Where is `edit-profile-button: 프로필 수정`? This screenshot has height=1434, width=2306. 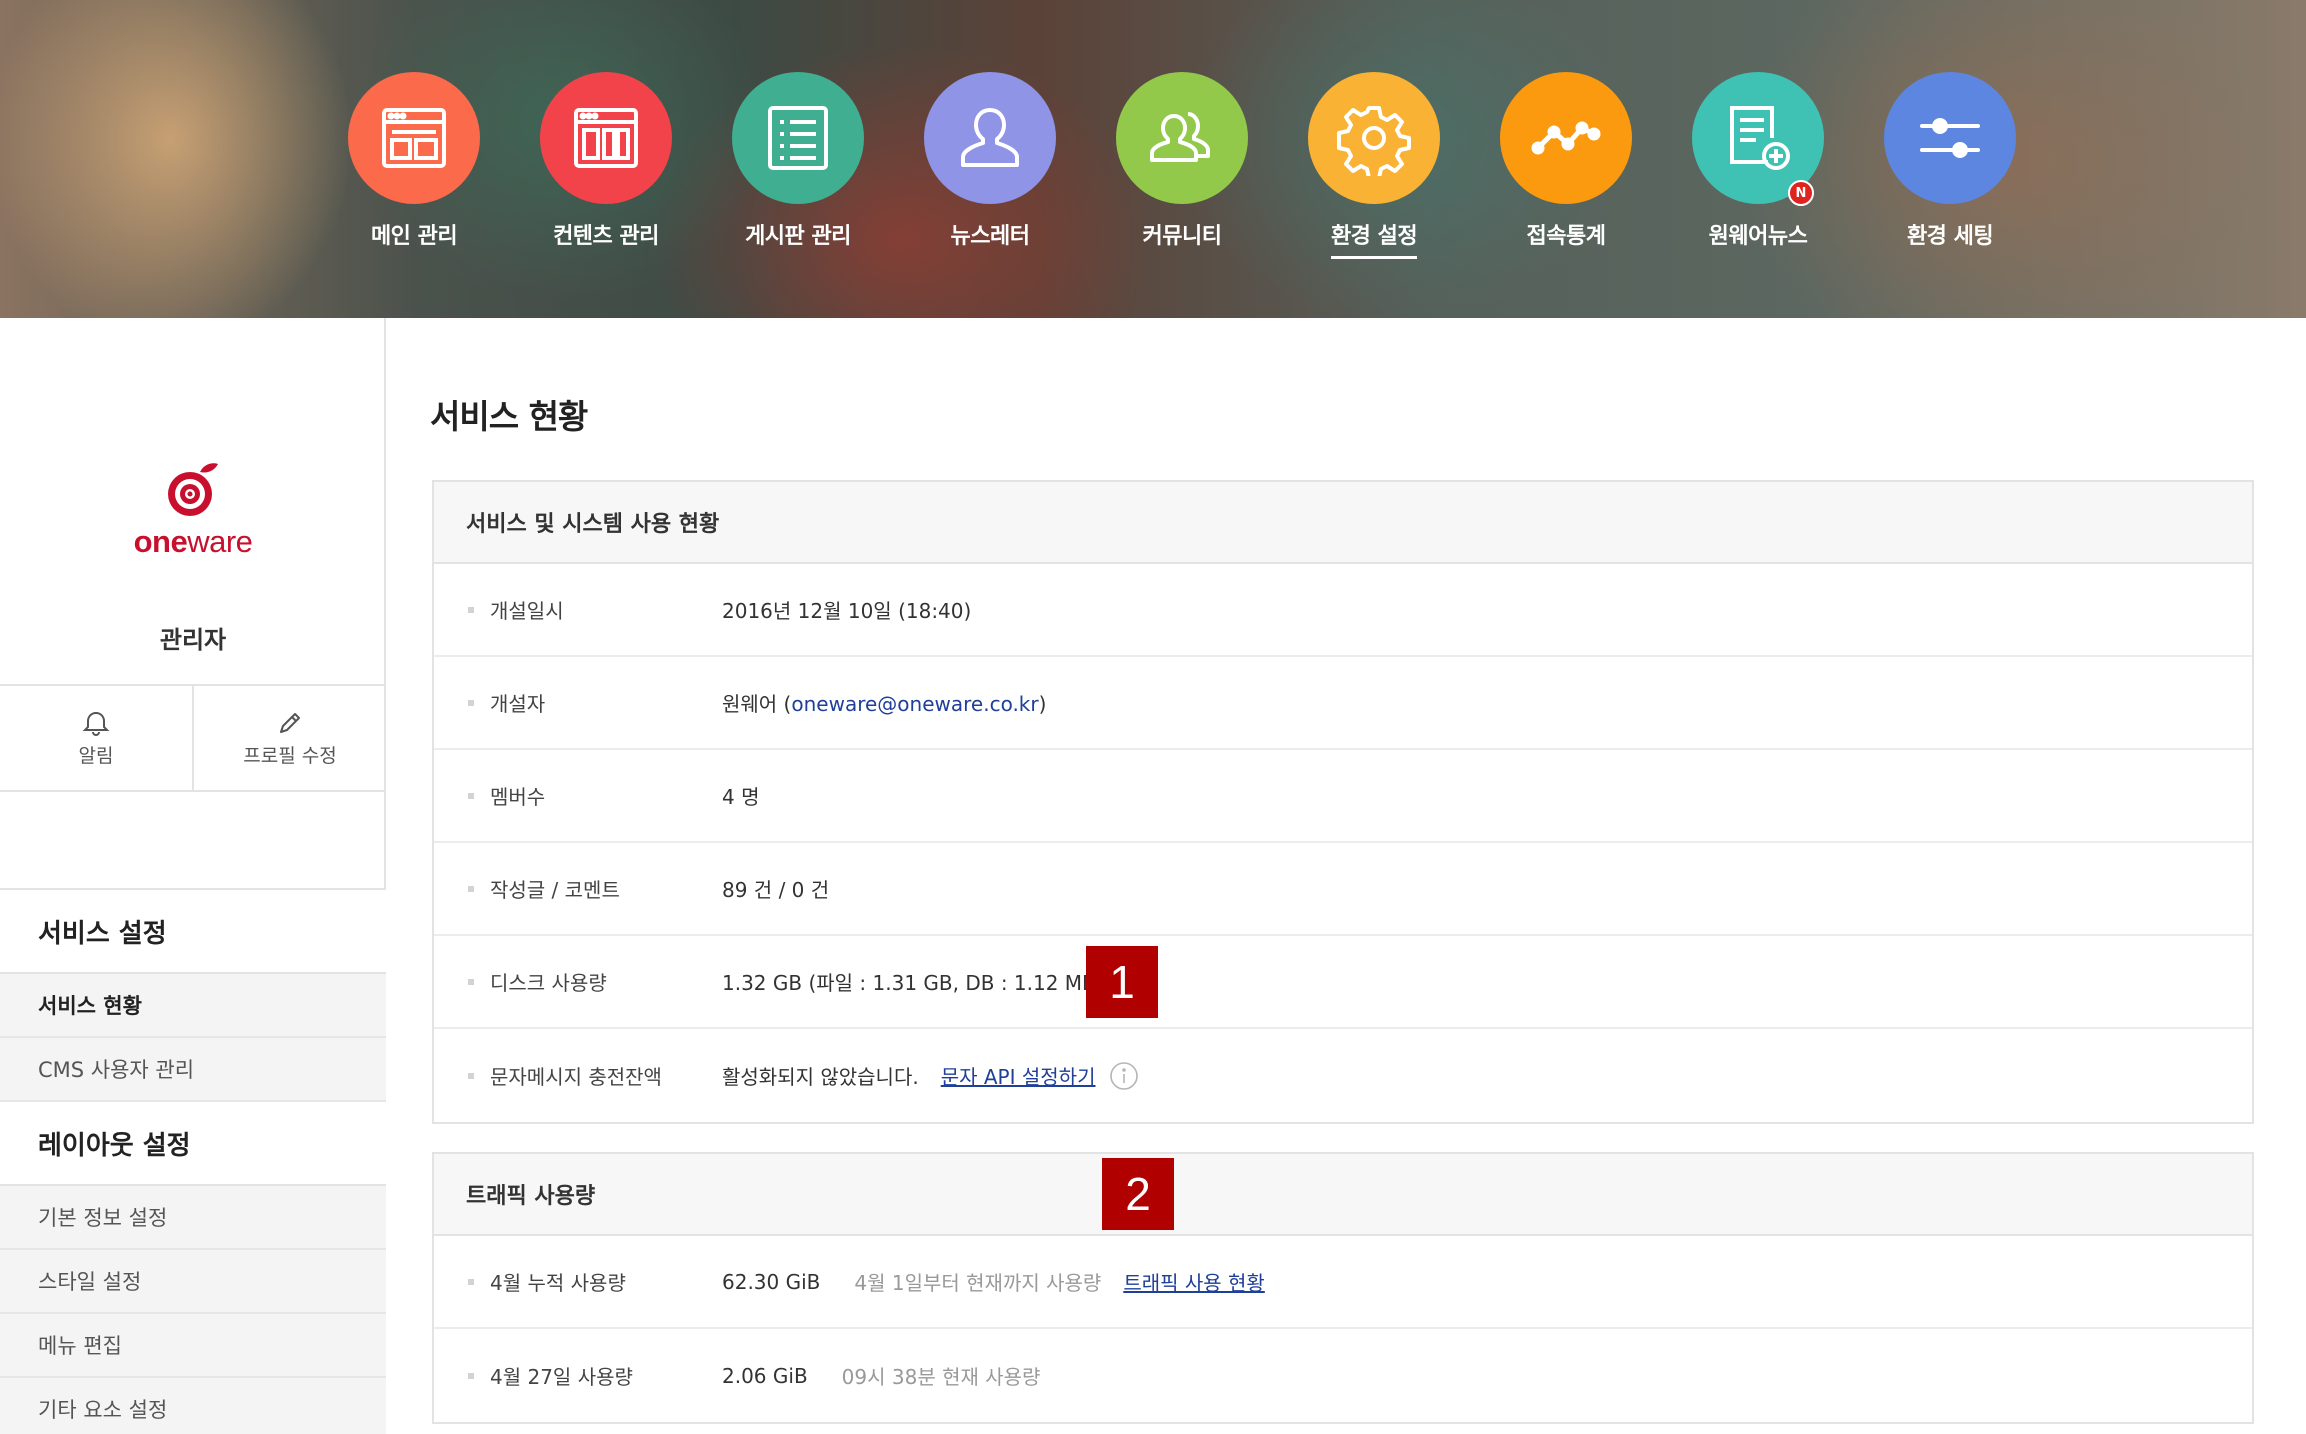 edit-profile-button: 프로필 수정 is located at coordinates (289, 738).